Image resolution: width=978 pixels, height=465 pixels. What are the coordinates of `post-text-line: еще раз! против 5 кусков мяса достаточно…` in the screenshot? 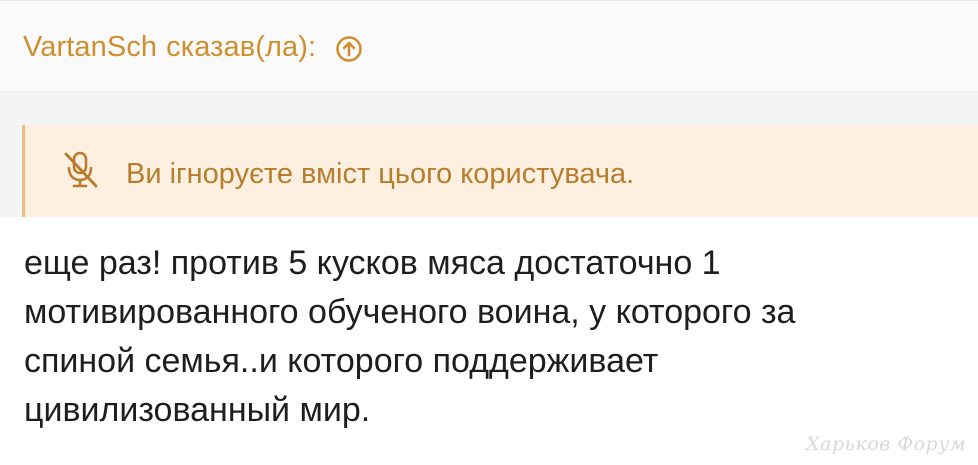 It's located at (372, 263).